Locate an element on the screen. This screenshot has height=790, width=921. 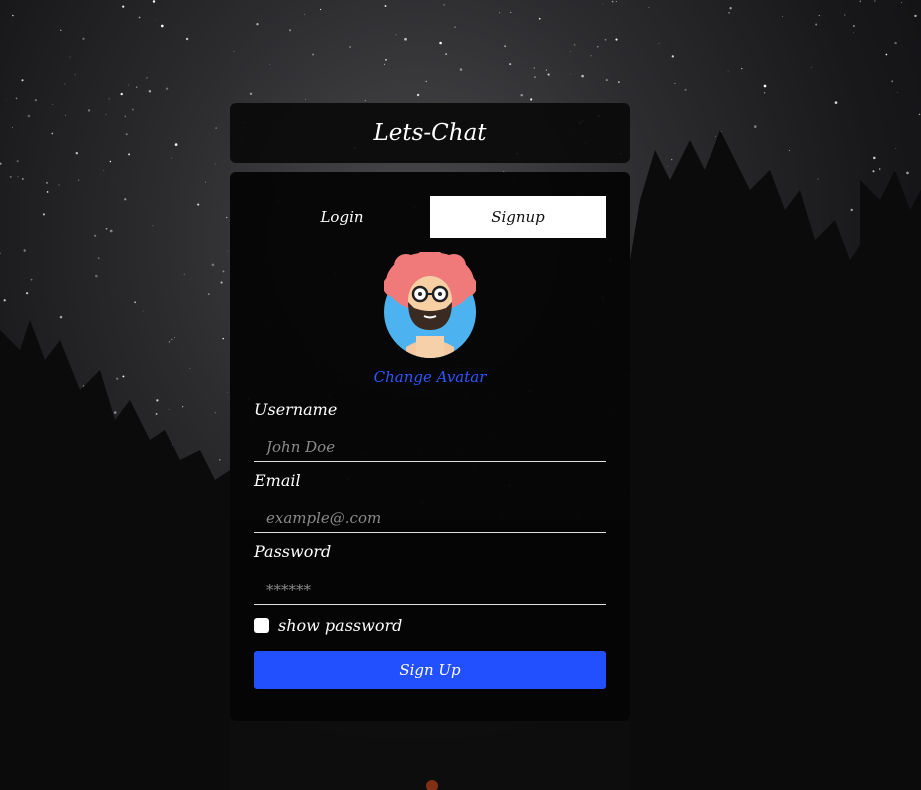
email-input is located at coordinates (430, 518).